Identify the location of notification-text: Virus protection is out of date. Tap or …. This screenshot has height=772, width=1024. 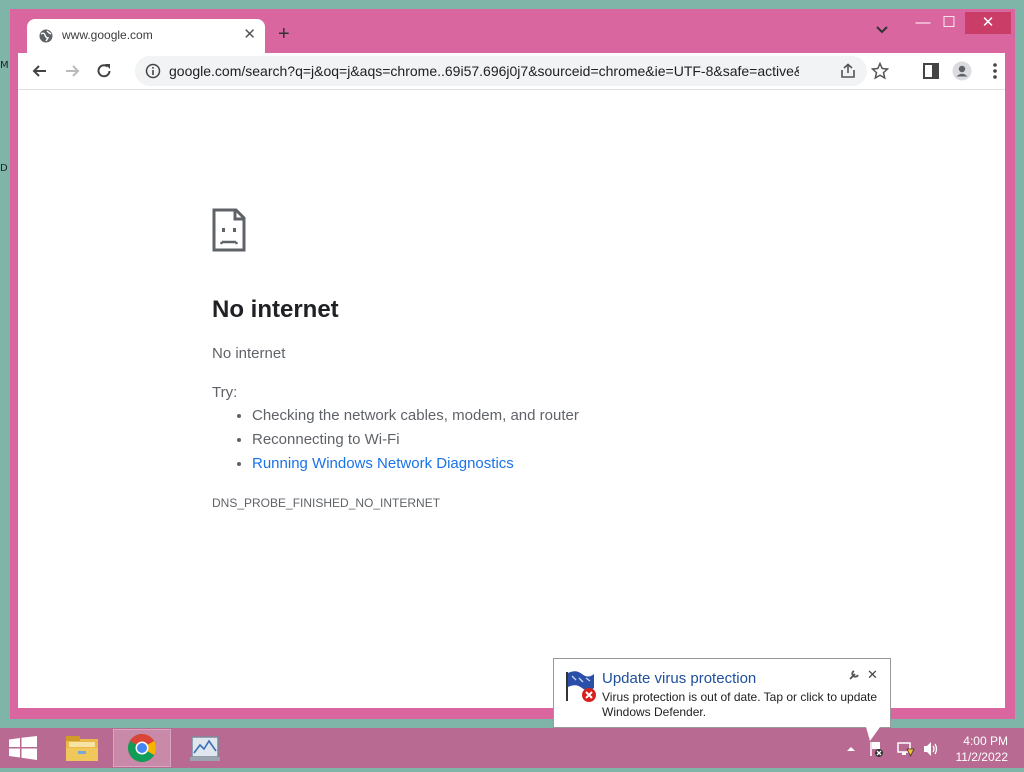
(744, 705).